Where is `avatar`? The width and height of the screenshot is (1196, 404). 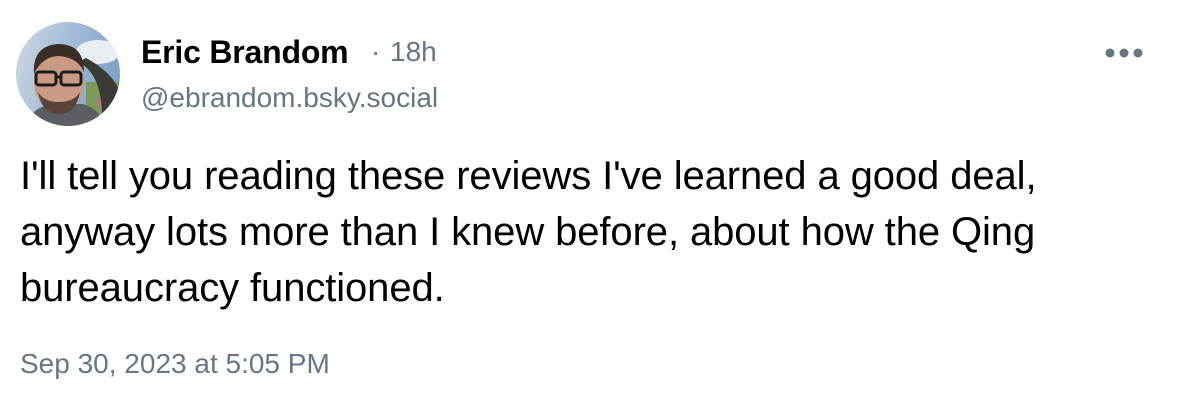 avatar is located at coordinates (68, 74).